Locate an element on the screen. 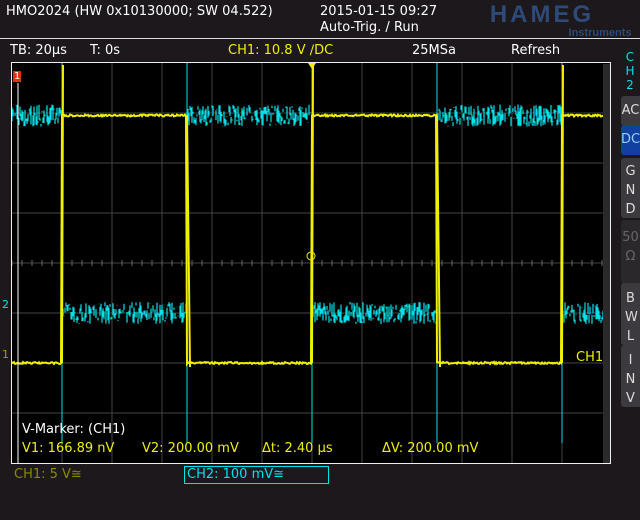 The width and height of the screenshot is (640, 520). timebase: TB: 20µs is located at coordinates (38, 50).